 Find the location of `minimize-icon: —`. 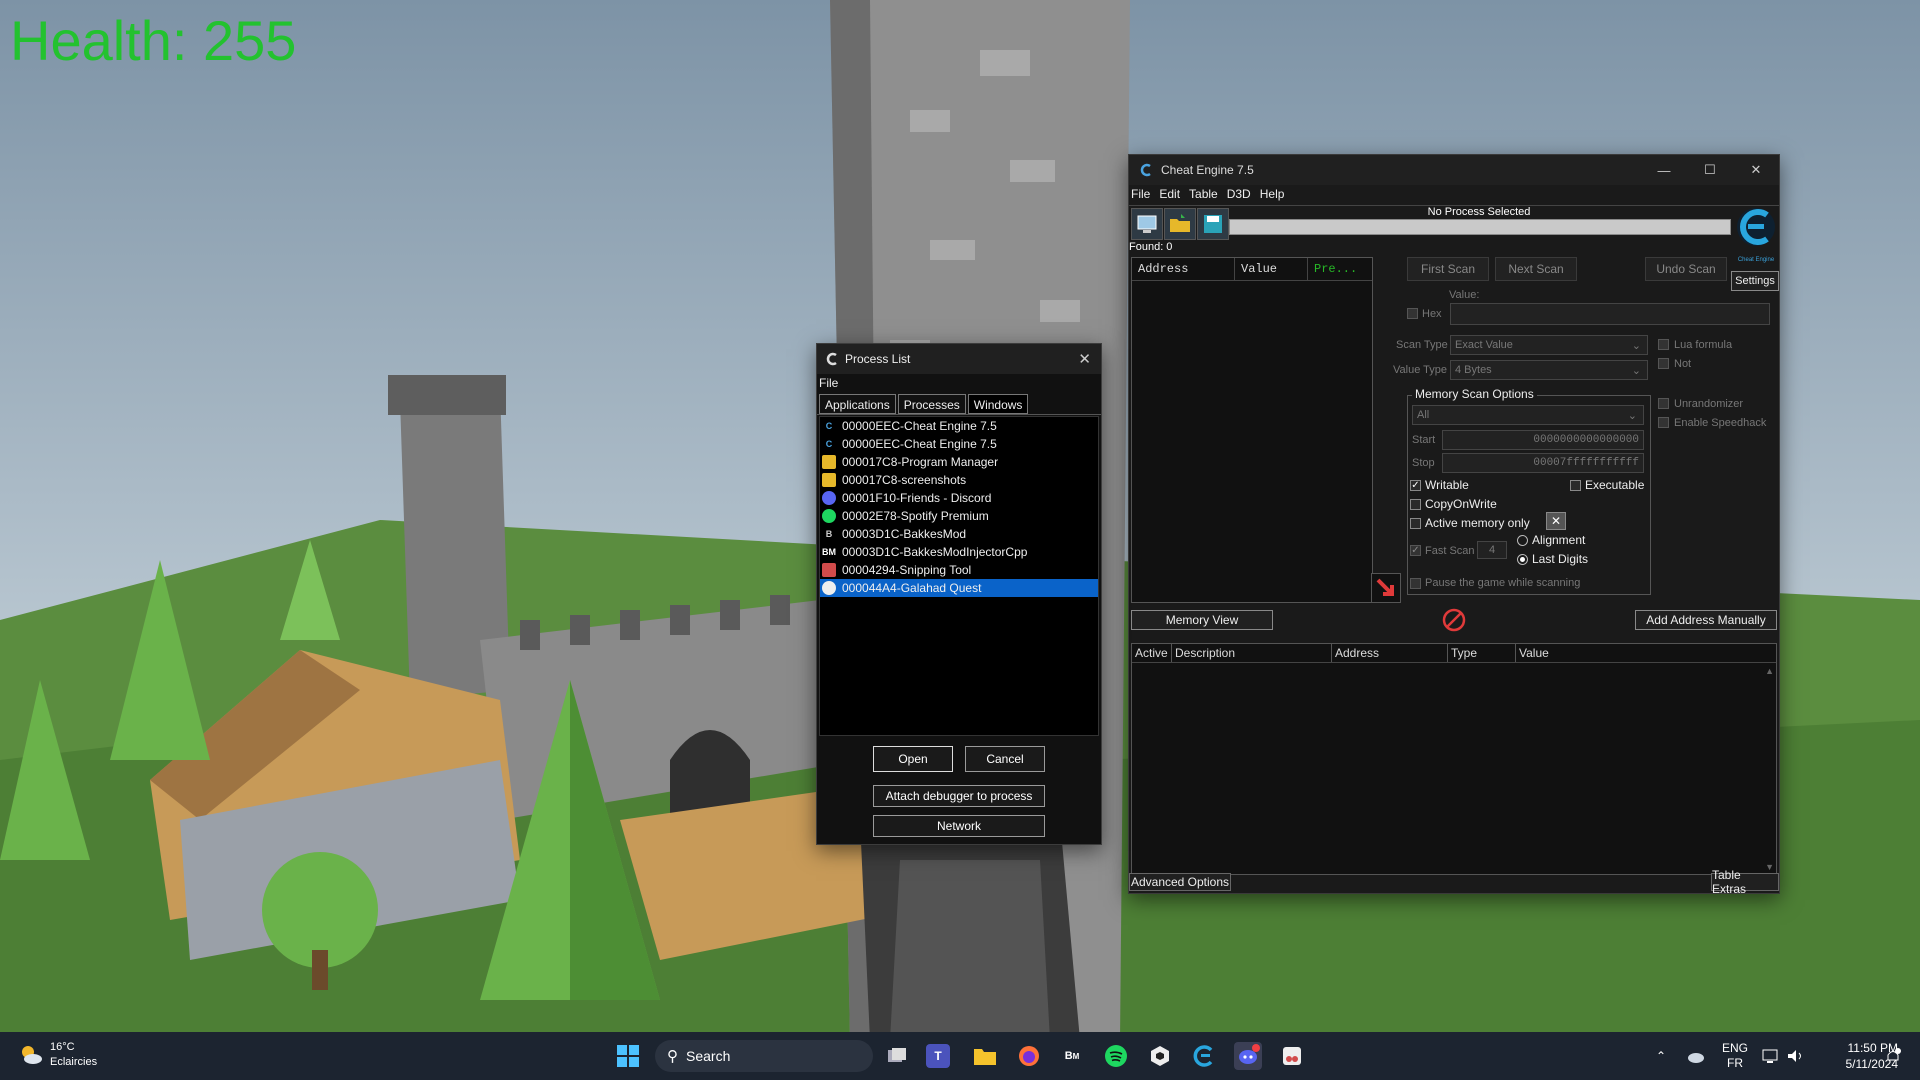

minimize-icon: — is located at coordinates (1664, 170).